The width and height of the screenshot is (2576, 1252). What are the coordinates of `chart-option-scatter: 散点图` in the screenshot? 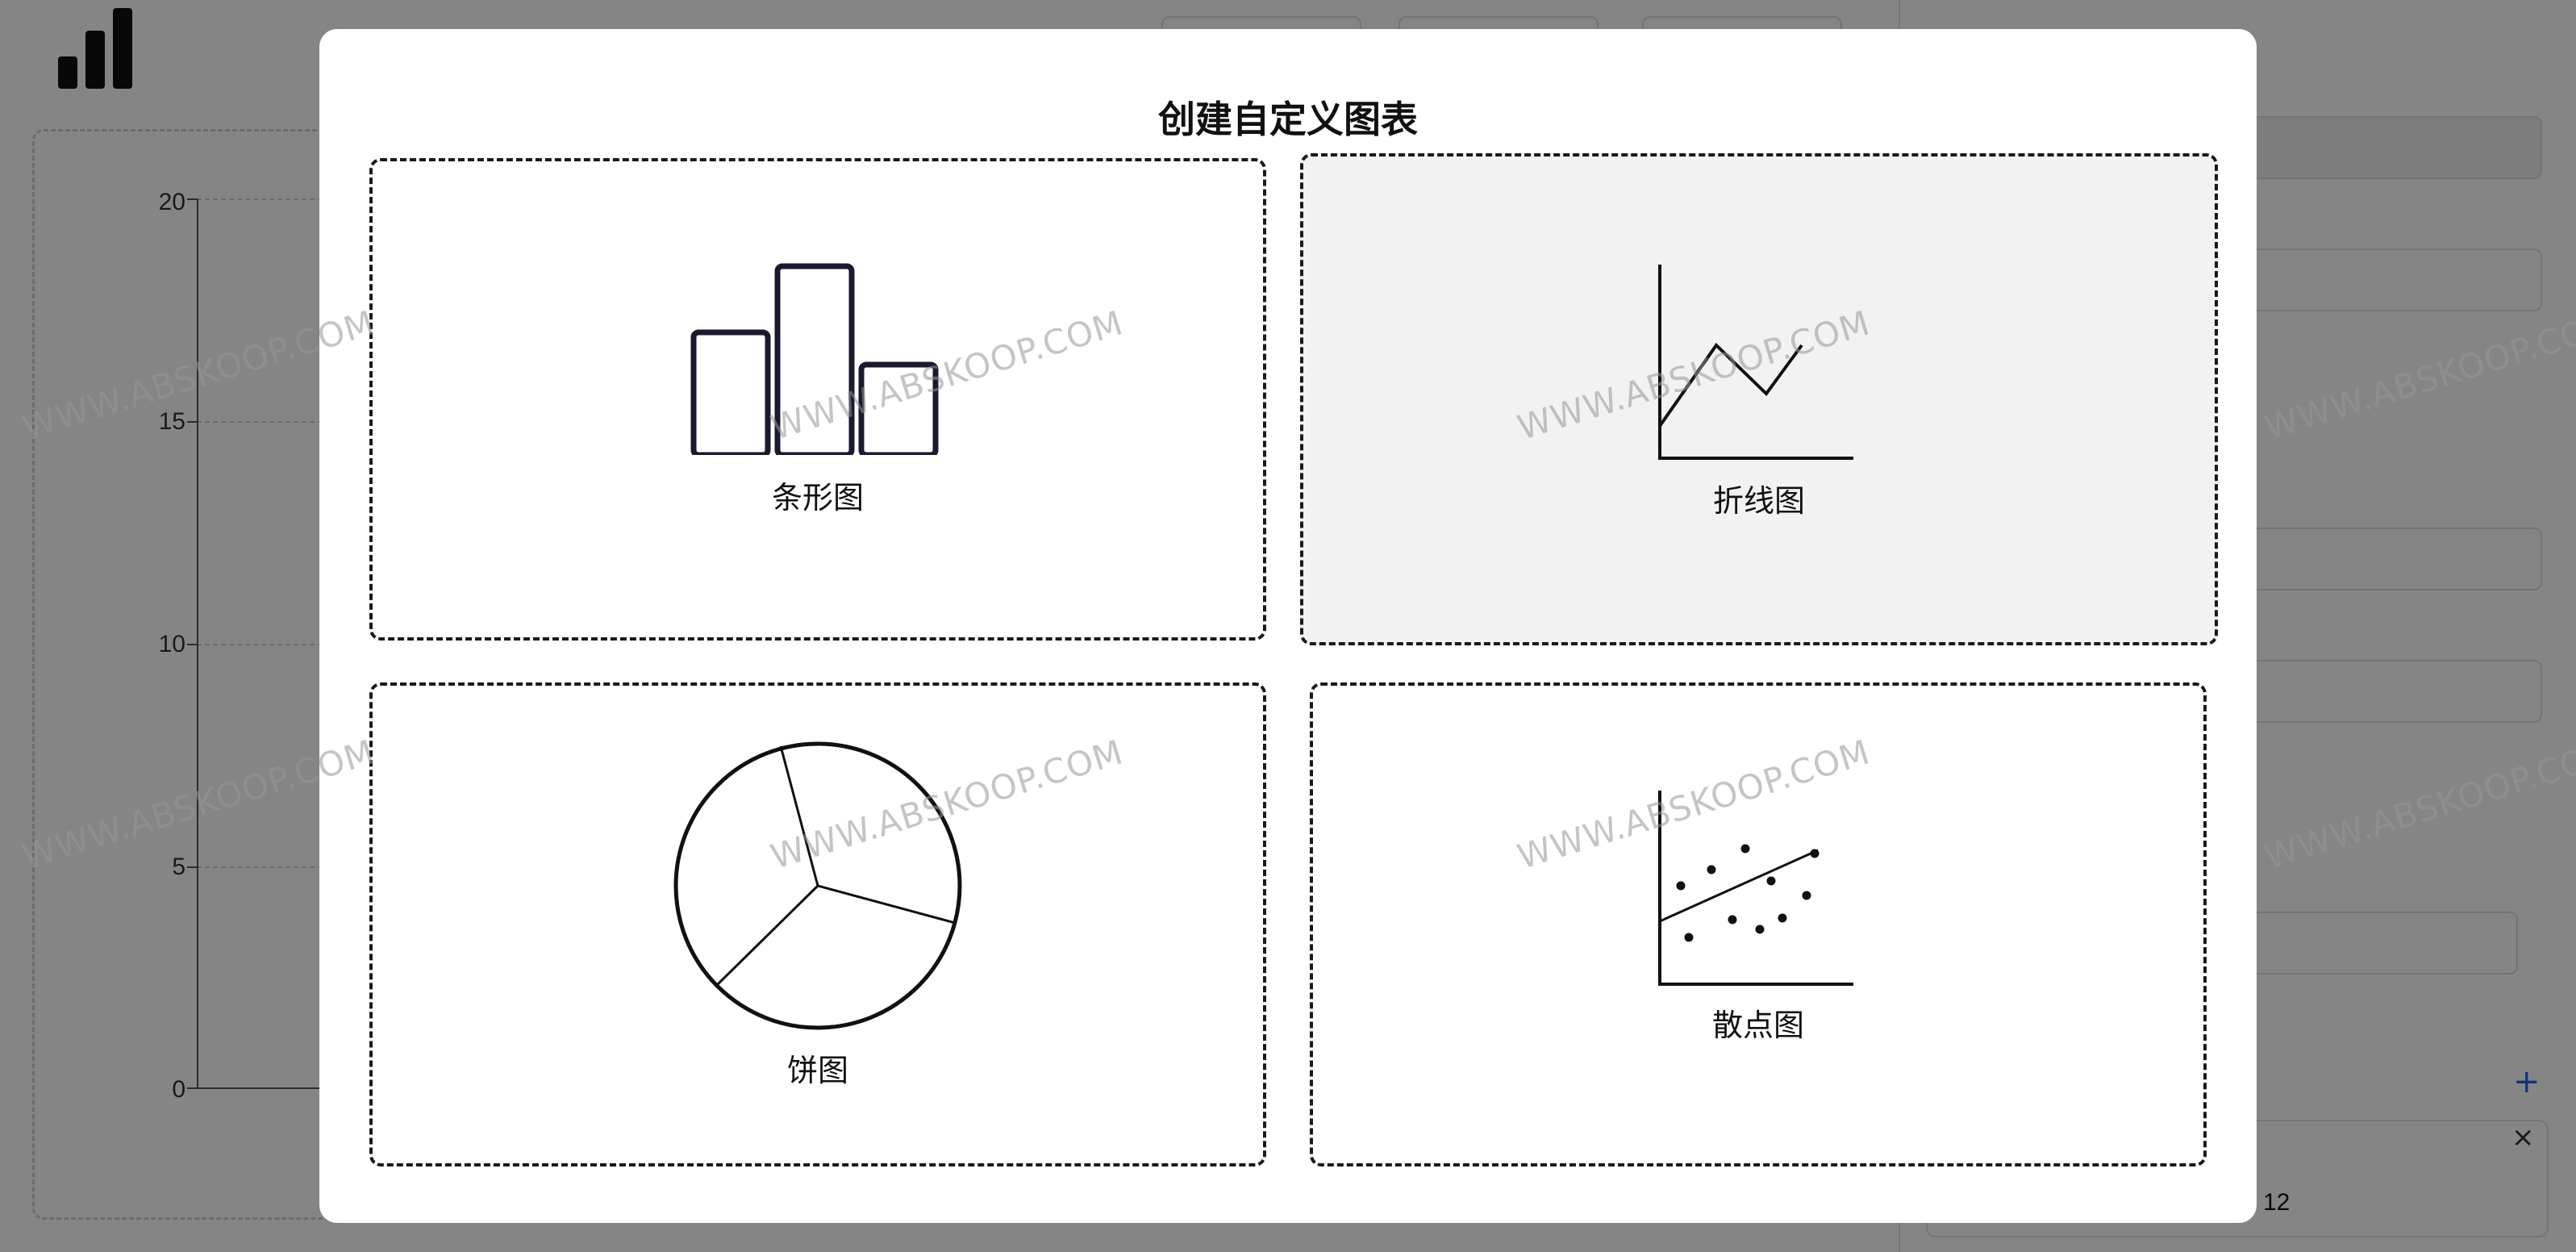 It's located at (1758, 924).